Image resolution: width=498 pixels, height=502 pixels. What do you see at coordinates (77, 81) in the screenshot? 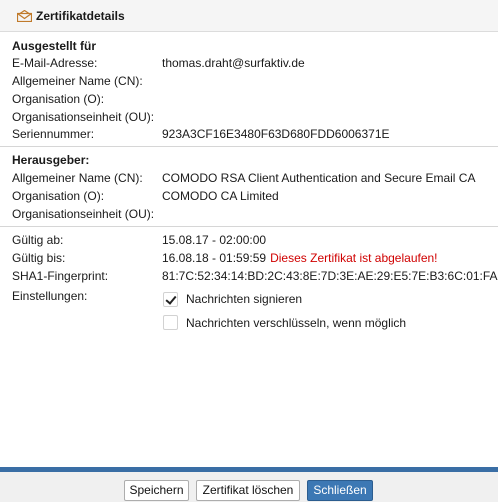
I see `cn-label: Allgemeiner Name (CN):` at bounding box center [77, 81].